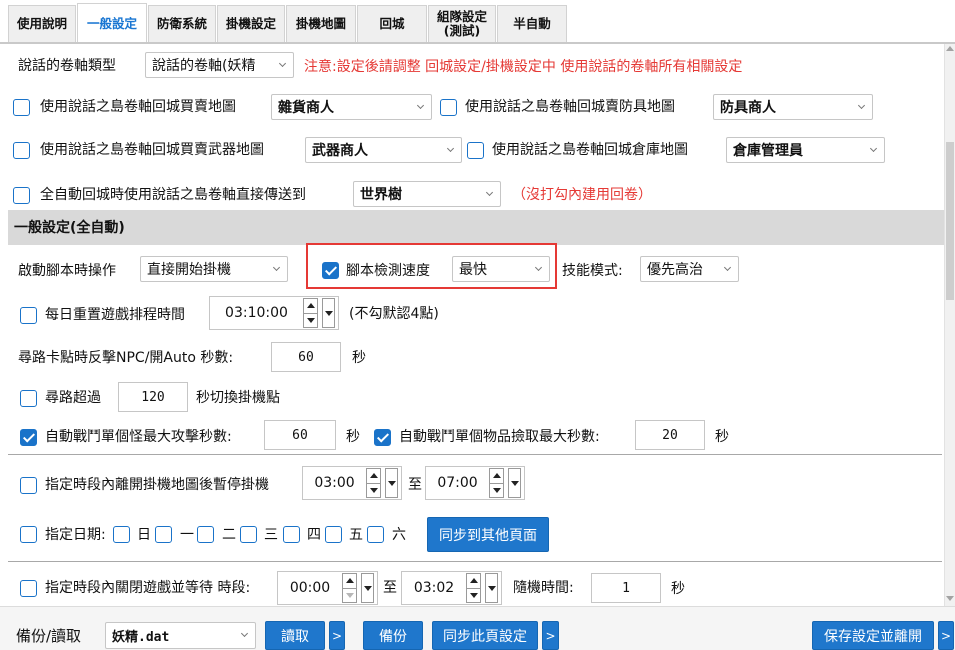  Describe the element at coordinates (248, 534) in the screenshot. I see `day-wed-checkbox` at that location.